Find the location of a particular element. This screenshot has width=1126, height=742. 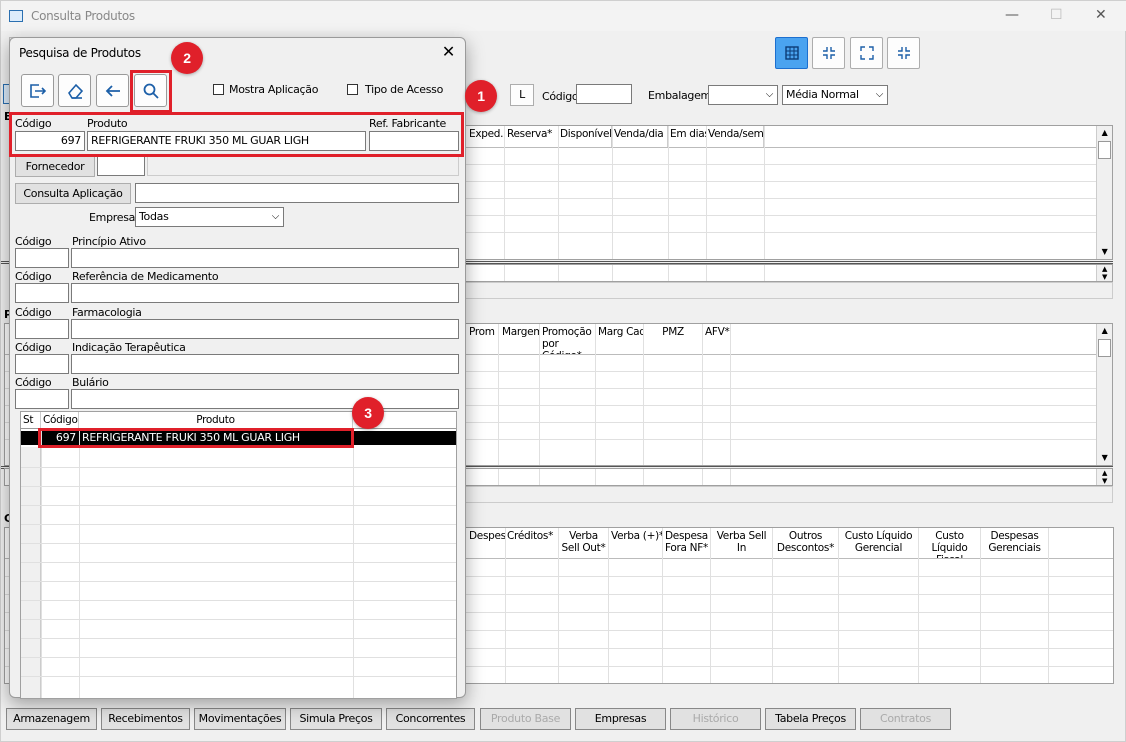

embalagem-label: Embalagem is located at coordinates (679, 95).